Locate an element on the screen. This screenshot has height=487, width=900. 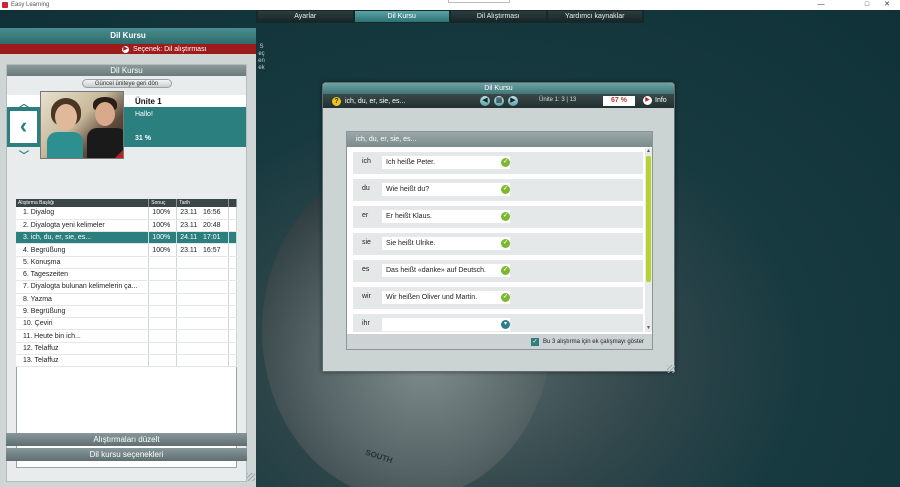
overview-icon: ▦ is located at coordinates (499, 101).